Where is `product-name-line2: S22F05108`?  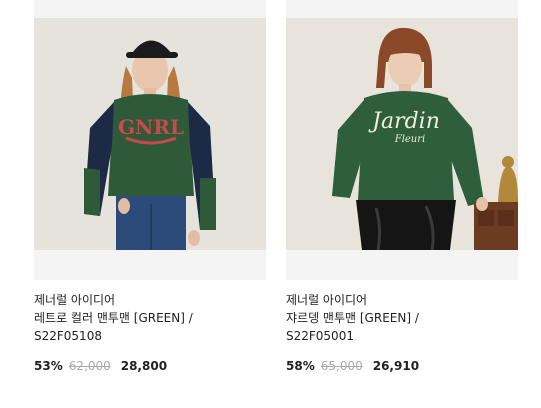
product-name-line2: S22F05108 is located at coordinates (150, 336).